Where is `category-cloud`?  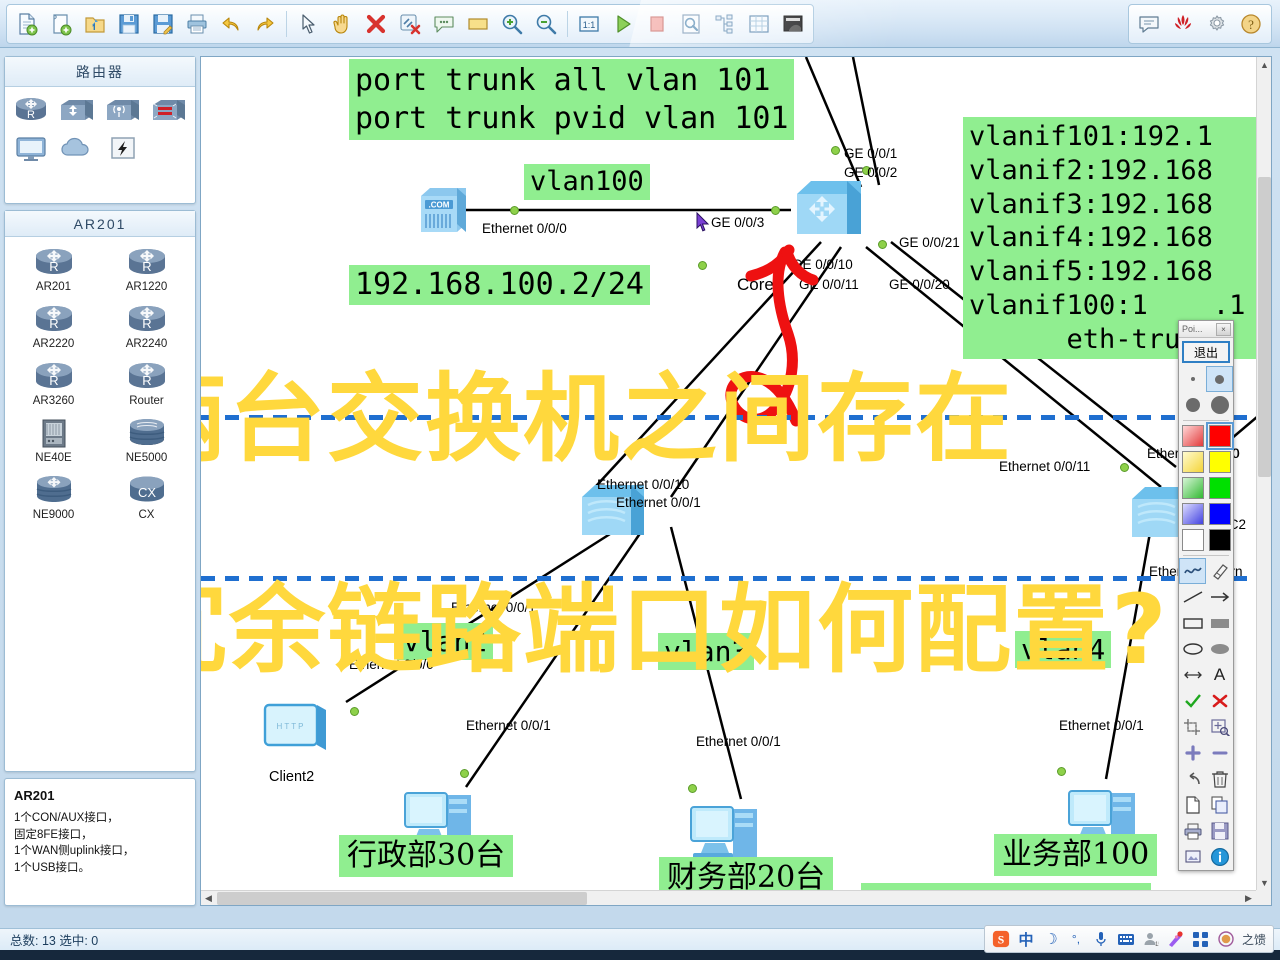 category-cloud is located at coordinates (77, 148).